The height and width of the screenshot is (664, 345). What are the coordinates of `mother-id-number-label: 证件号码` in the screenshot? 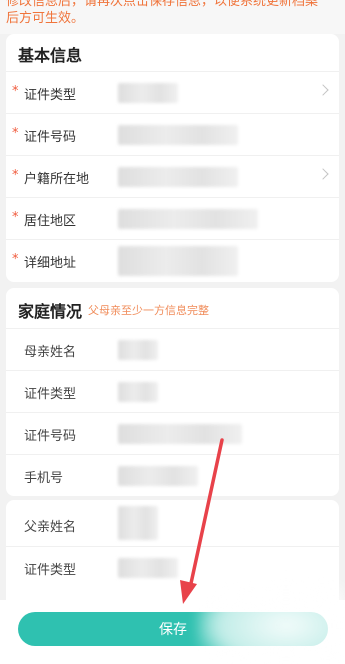 It's located at (50, 436).